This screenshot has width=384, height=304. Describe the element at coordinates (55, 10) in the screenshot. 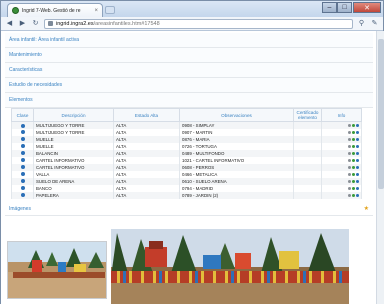

I see `browser-tab: Ingrid 7-Web. Gestió de re ×` at that location.